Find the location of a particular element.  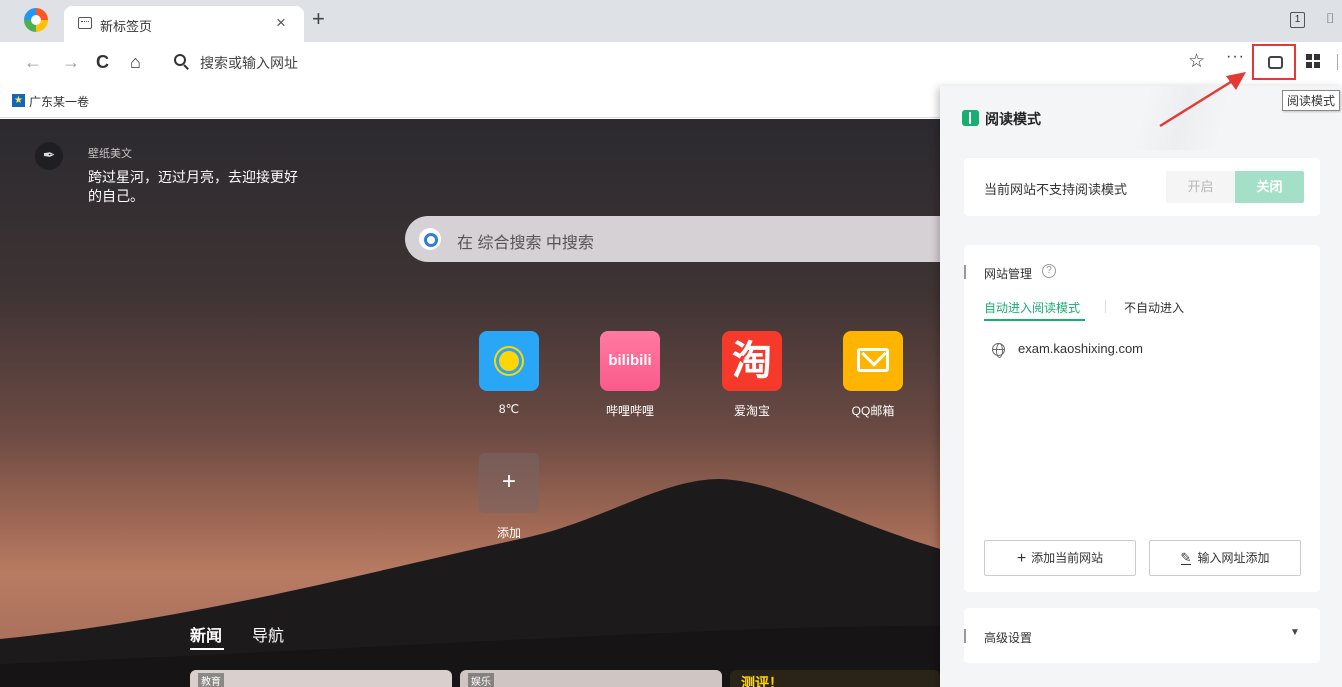

advanced-settings-card: 高级设置 ▼ is located at coordinates (1142, 635).